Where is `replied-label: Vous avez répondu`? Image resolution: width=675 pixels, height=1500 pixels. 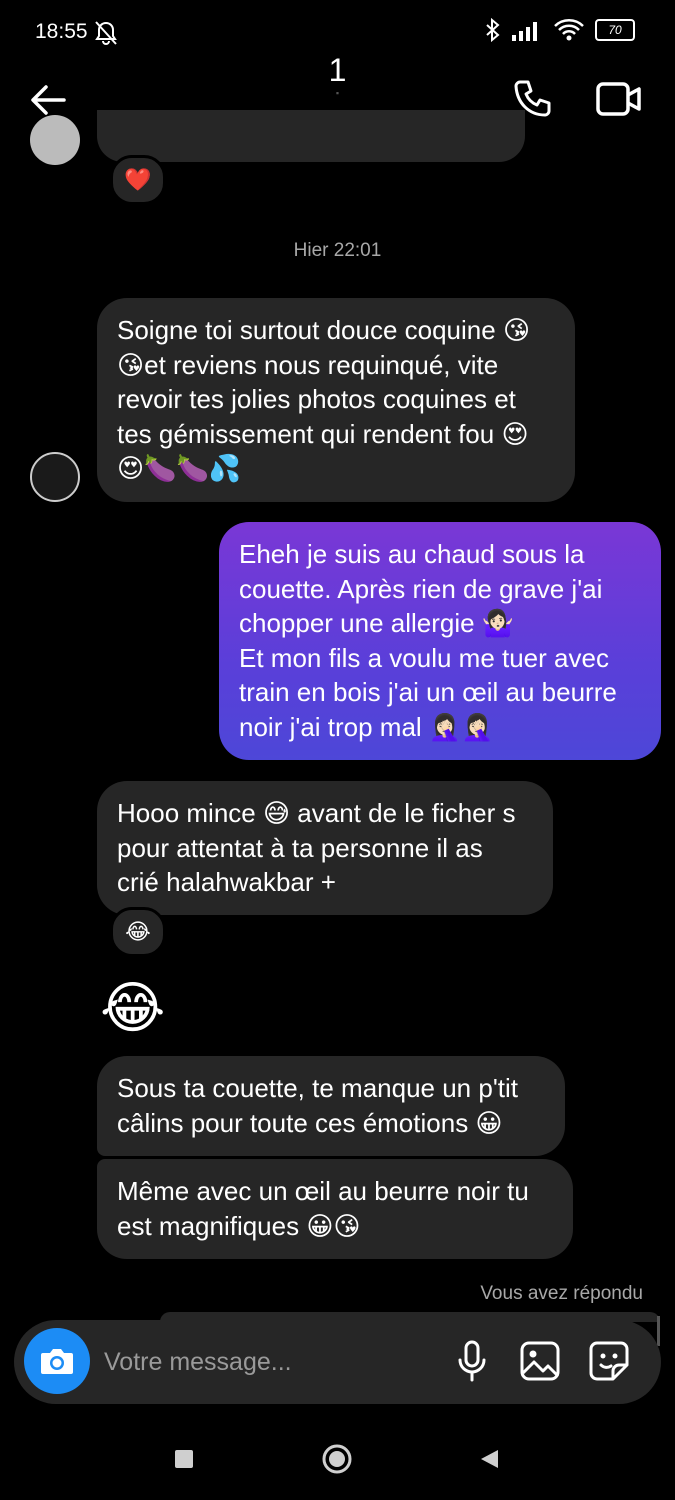 replied-label: Vous avez répondu is located at coordinates (561, 1293).